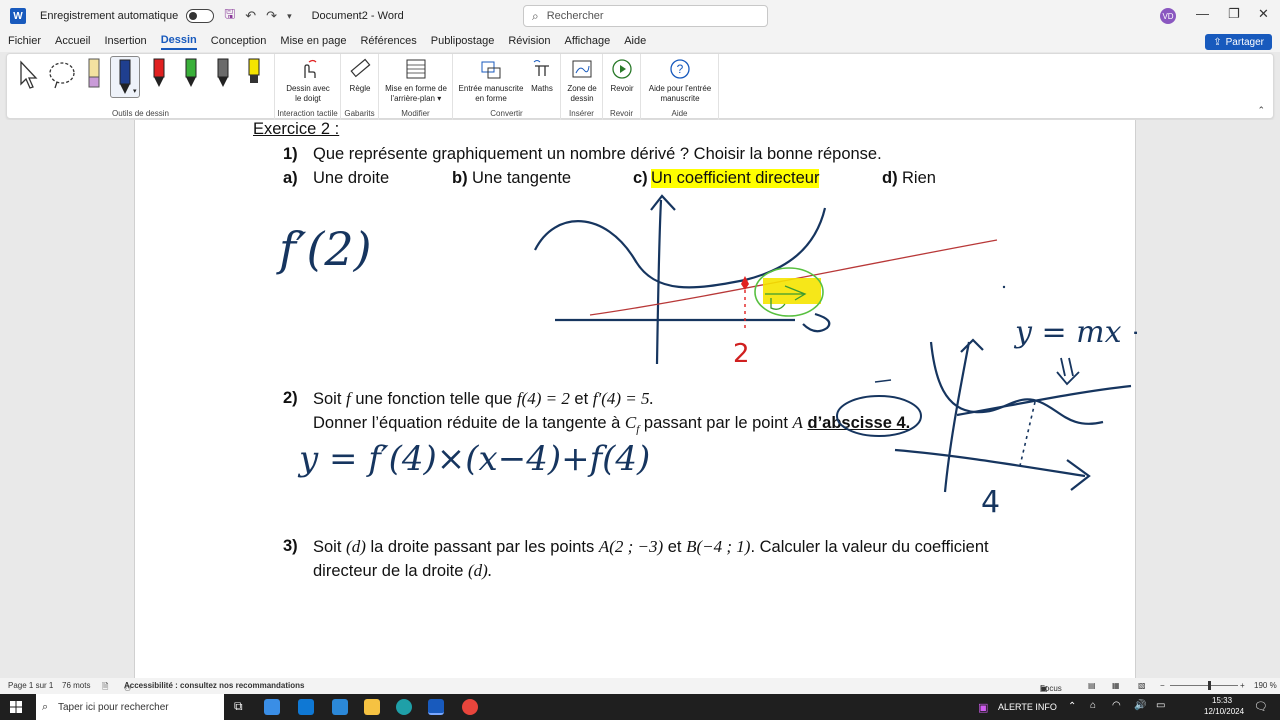  I want to click on group-label: Interaction tactile, so click(307, 113).